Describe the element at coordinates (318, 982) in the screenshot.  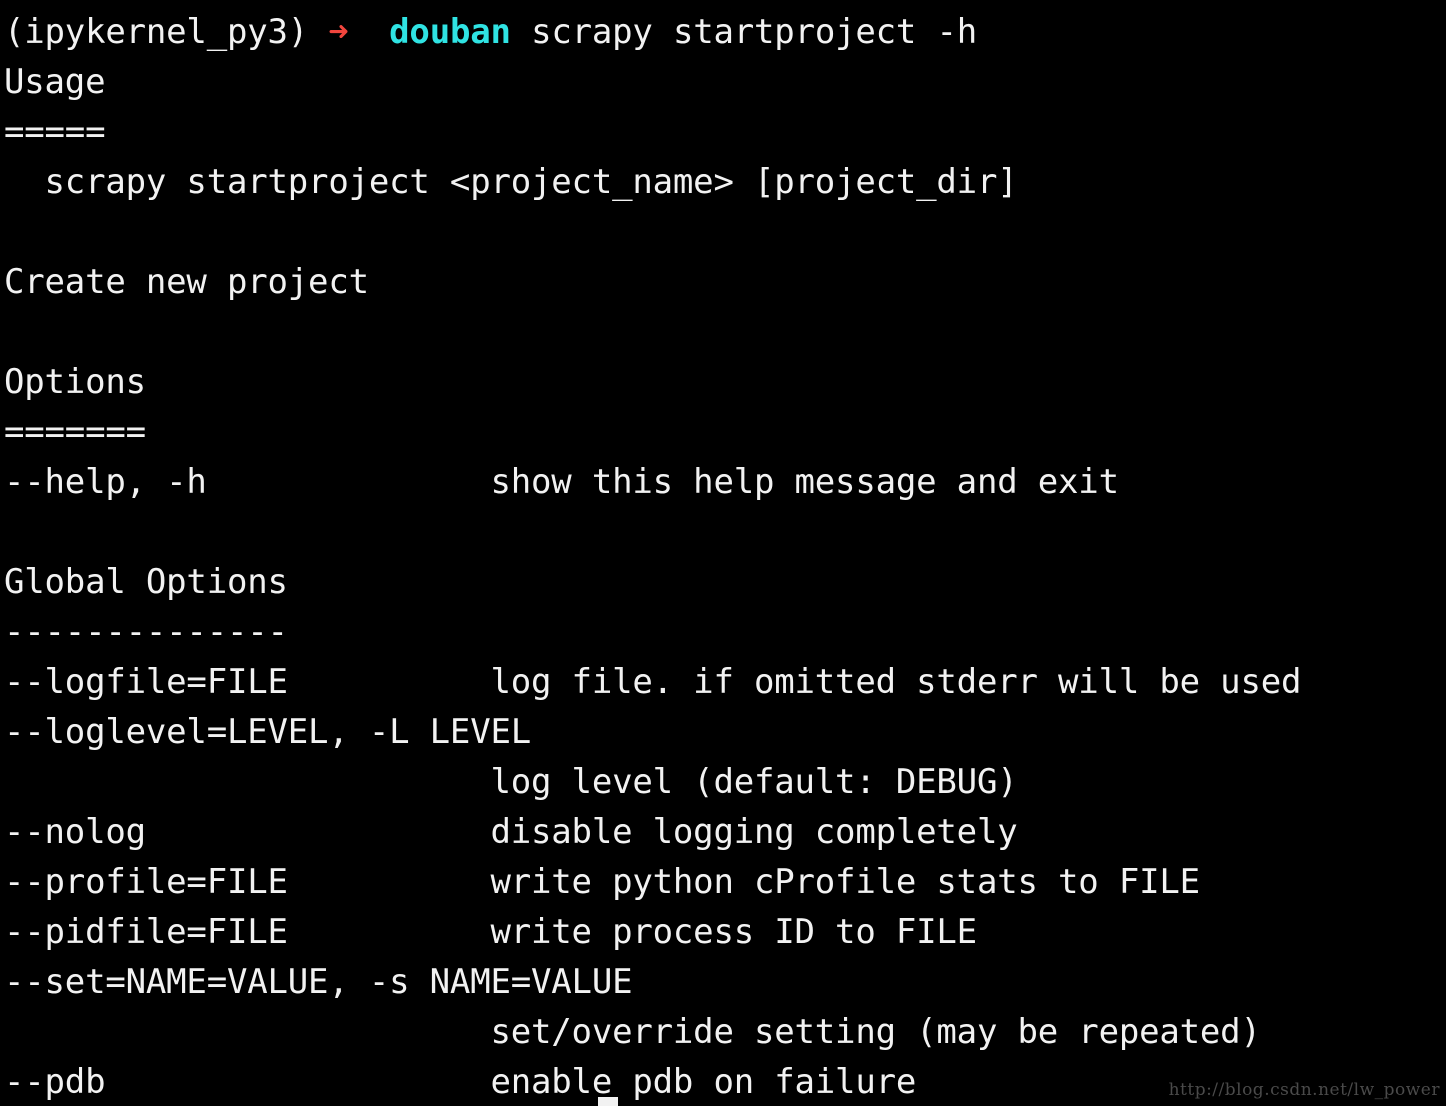
I see `option-row-set: --set=NAME=VALUE, -s NAME=VALUE` at that location.